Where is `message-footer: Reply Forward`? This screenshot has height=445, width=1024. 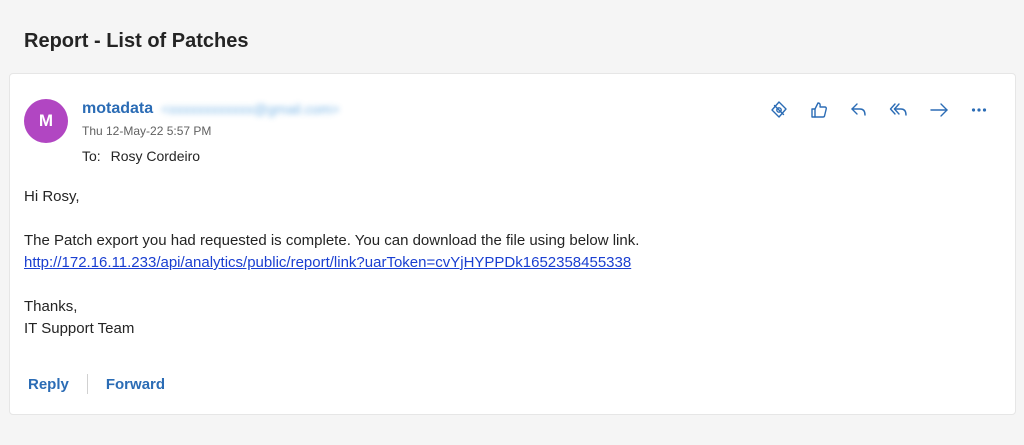 message-footer: Reply Forward is located at coordinates (96, 384).